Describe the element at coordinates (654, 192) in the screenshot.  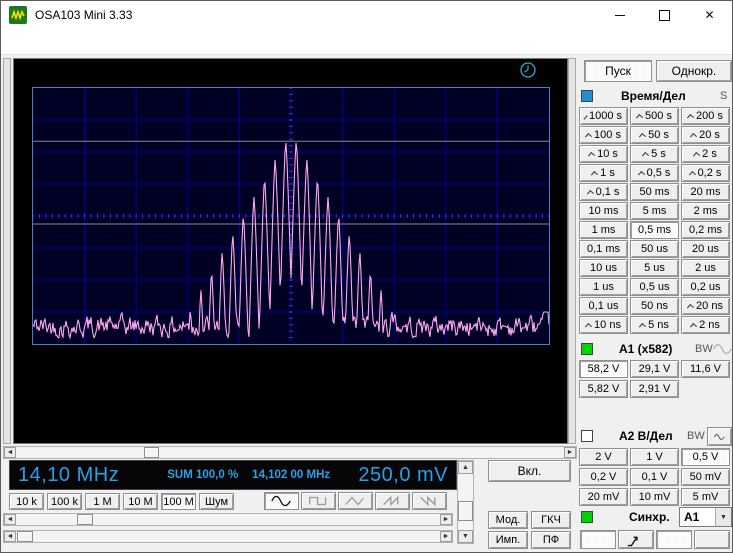
I see `timebase-button: 50 ms` at that location.